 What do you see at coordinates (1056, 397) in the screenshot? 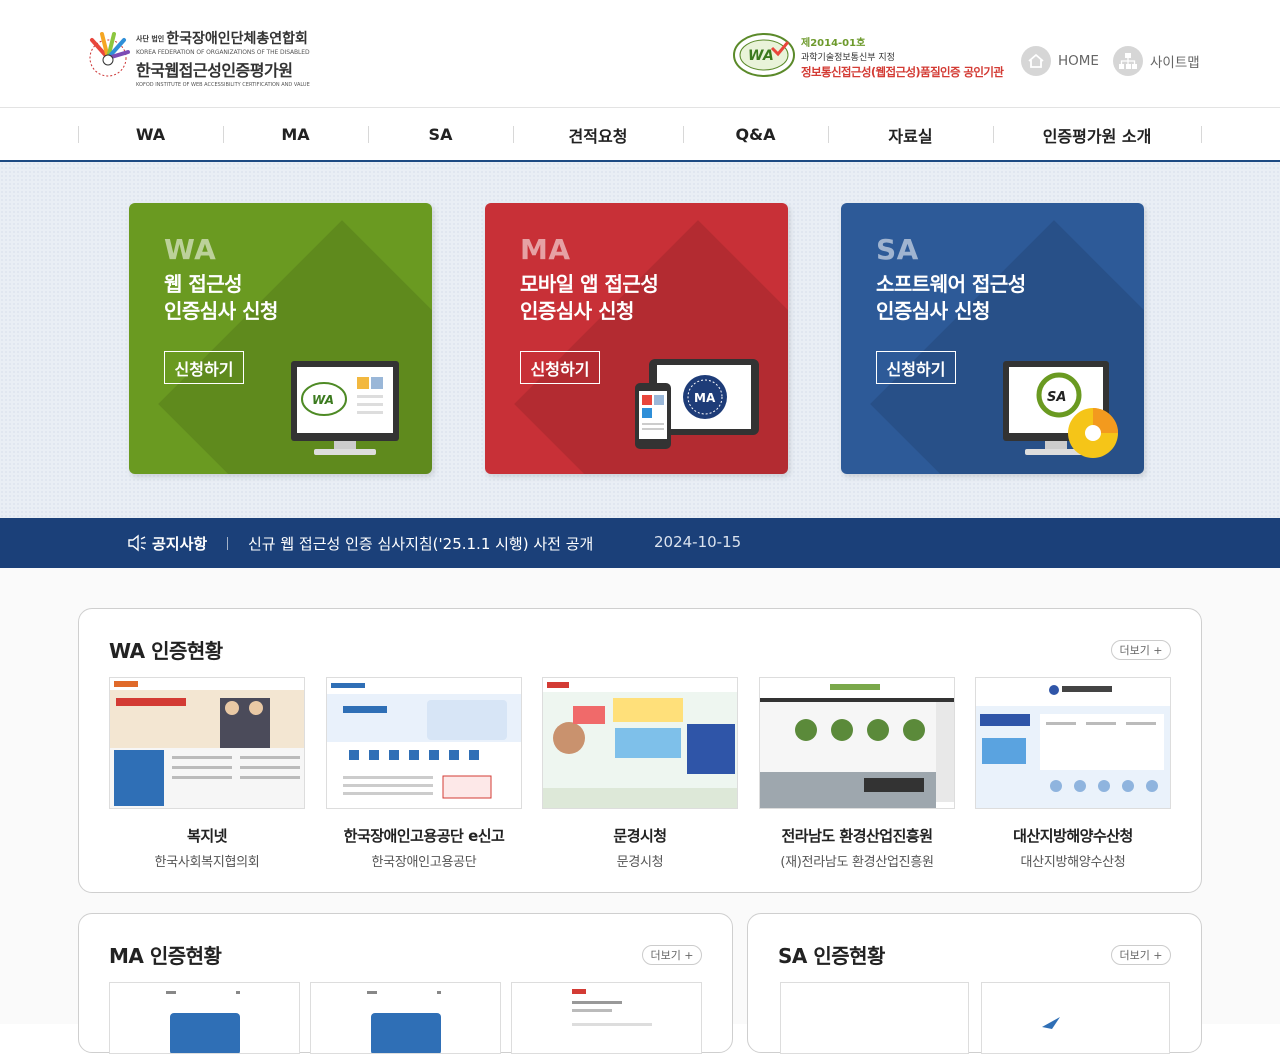
I see `svg-text: SA` at bounding box center [1056, 397].